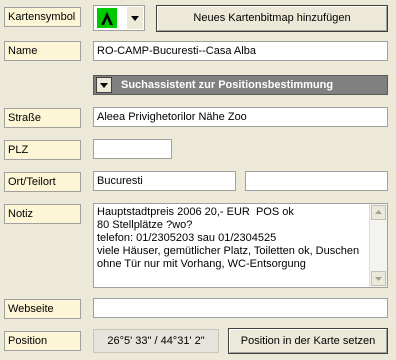  Describe the element at coordinates (42, 17) in the screenshot. I see `symbol-label: Kartensymbol` at that location.